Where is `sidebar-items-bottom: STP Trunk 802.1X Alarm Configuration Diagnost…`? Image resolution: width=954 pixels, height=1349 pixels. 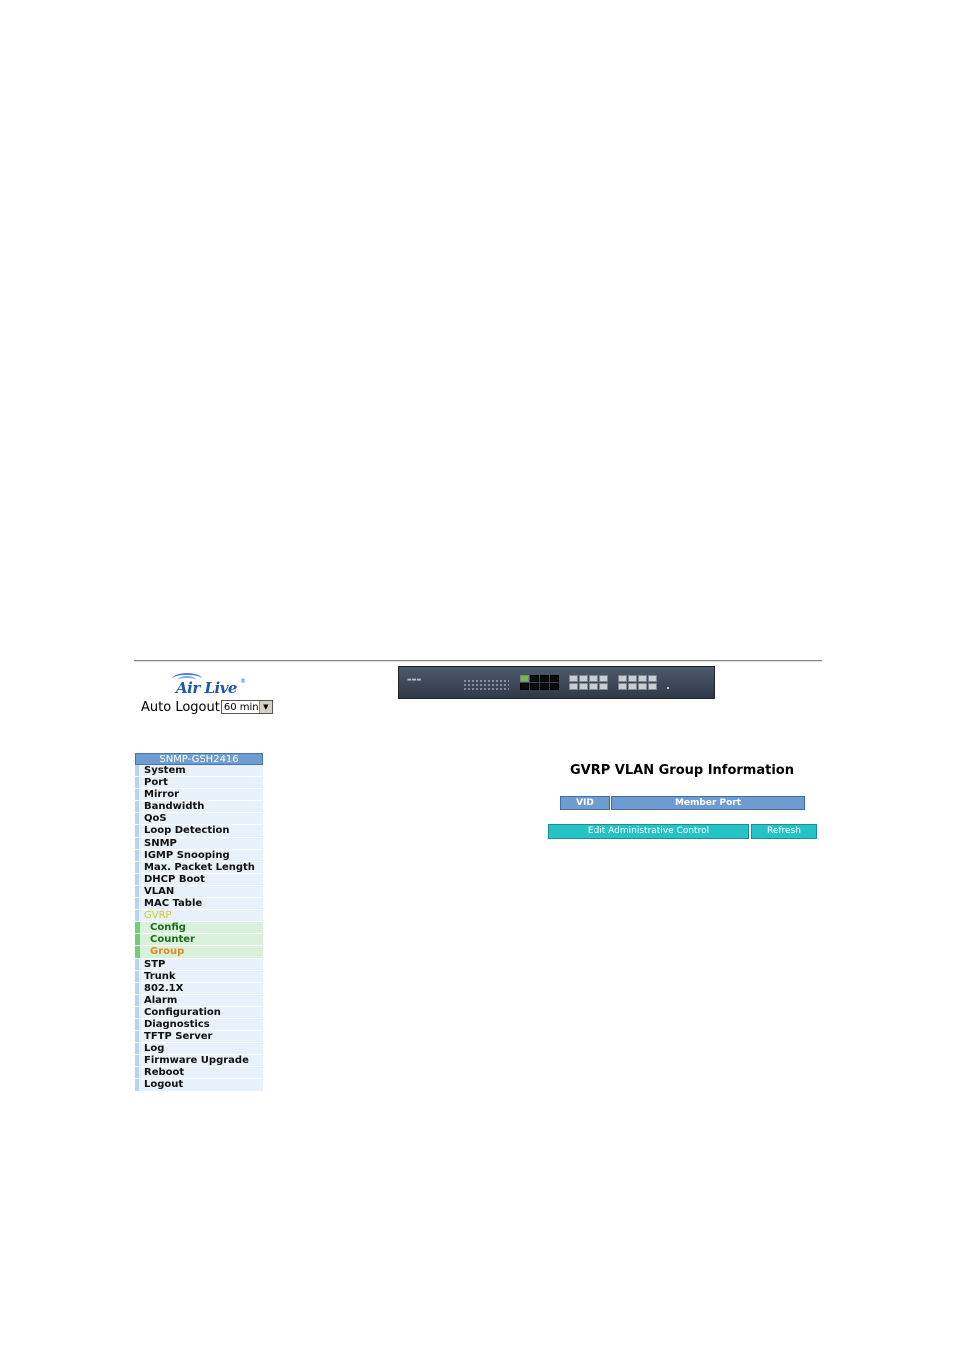
sidebar-items-bottom: STP Trunk 802.1X Alarm Configuration Diagnost… is located at coordinates (199, 1025).